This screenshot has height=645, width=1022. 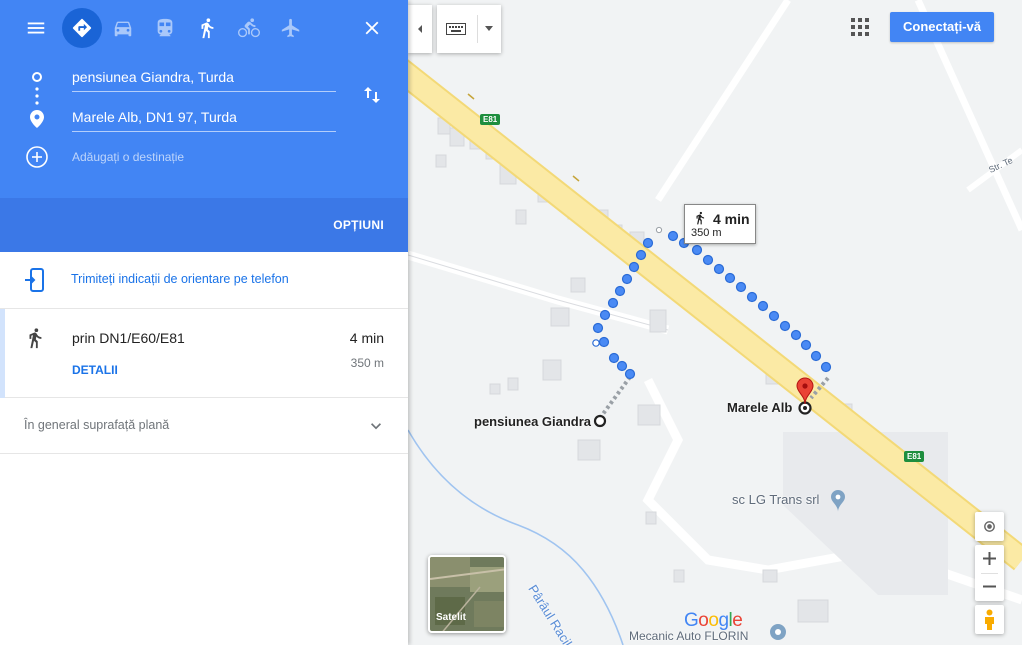 I want to click on car-icon, so click(x=123, y=29).